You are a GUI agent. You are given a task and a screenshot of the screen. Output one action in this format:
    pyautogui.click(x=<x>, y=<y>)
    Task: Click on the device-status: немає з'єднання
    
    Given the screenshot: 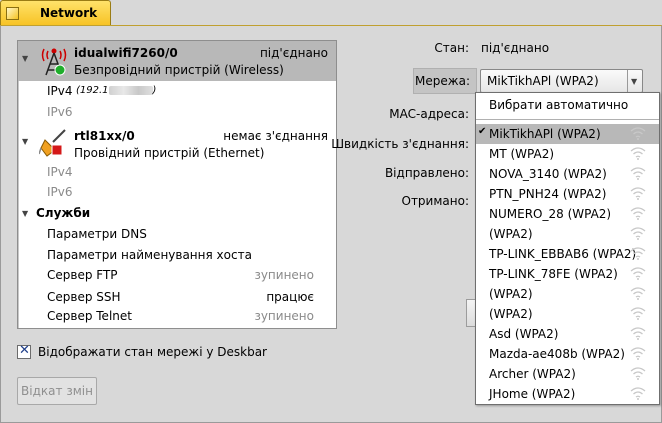 What is the action you would take?
    pyautogui.click(x=275, y=136)
    